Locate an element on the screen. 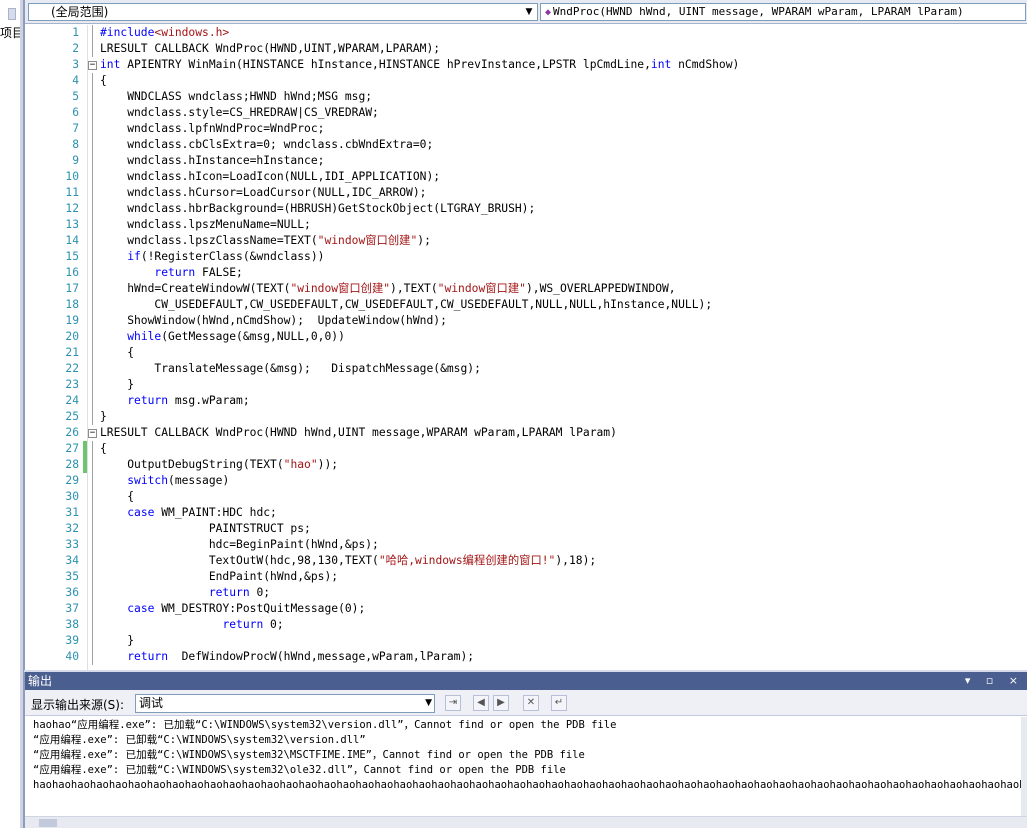 The image size is (1027, 828). go-to-location-icon: ⇥ is located at coordinates (453, 703).